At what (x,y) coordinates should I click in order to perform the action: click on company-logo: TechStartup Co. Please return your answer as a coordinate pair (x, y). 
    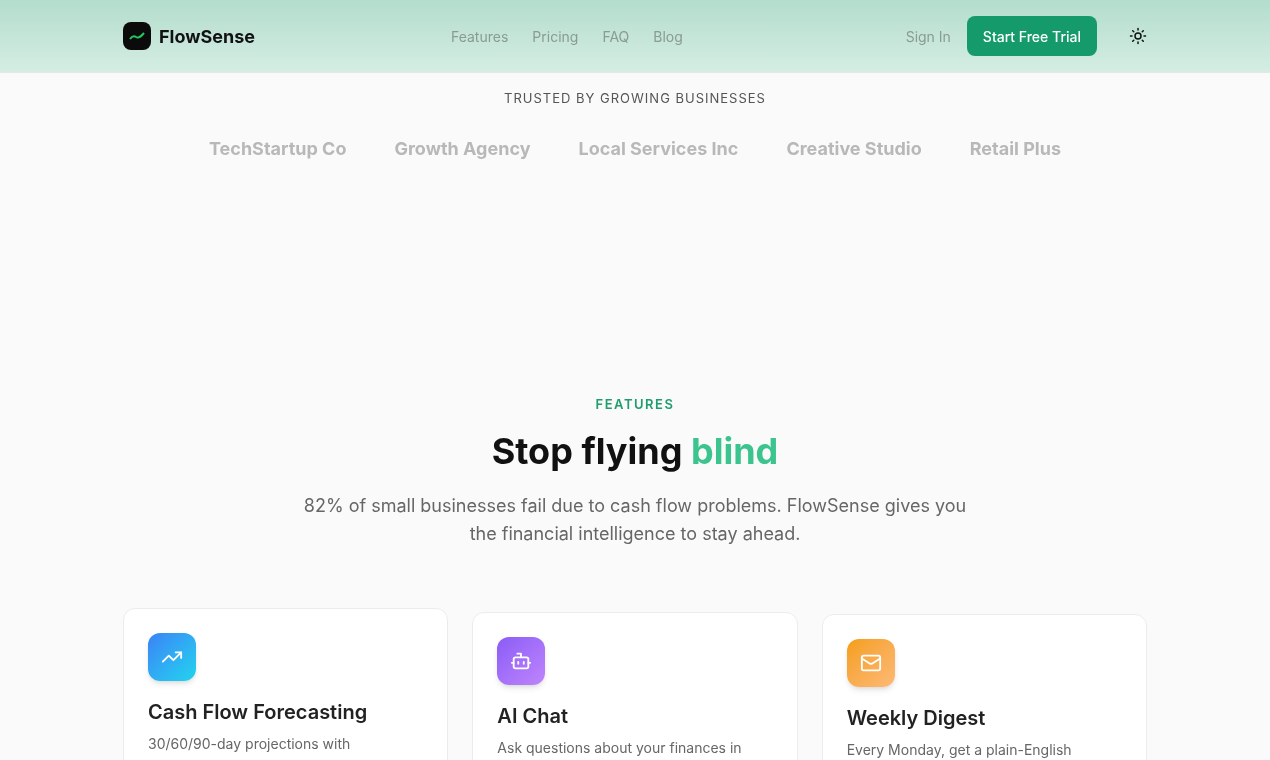
    Looking at the image, I should click on (277, 148).